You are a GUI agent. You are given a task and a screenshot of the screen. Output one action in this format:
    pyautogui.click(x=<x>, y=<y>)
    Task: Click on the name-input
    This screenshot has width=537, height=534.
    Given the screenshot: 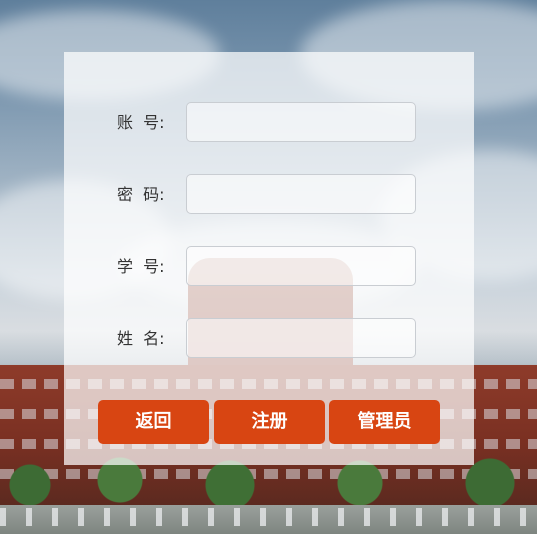 What is the action you would take?
    pyautogui.click(x=301, y=338)
    